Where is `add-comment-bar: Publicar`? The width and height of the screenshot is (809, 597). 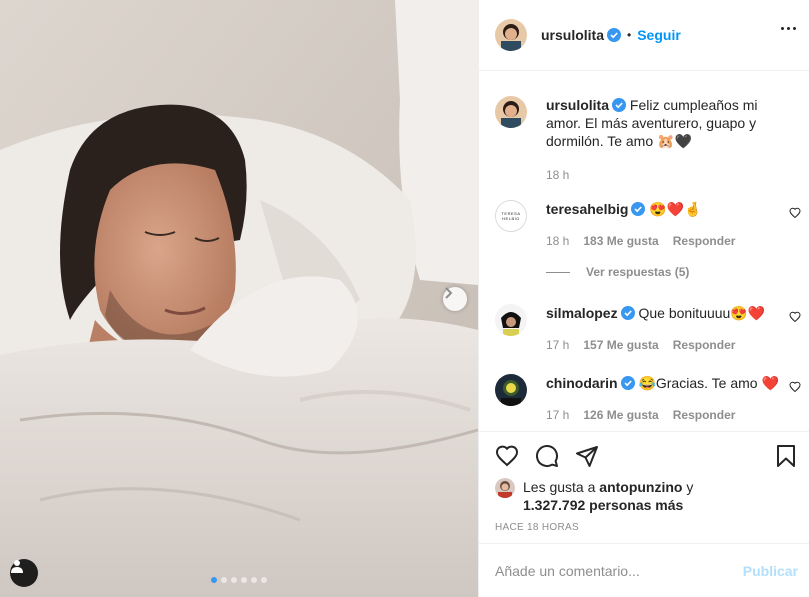
add-comment-bar: Publicar is located at coordinates (644, 570).